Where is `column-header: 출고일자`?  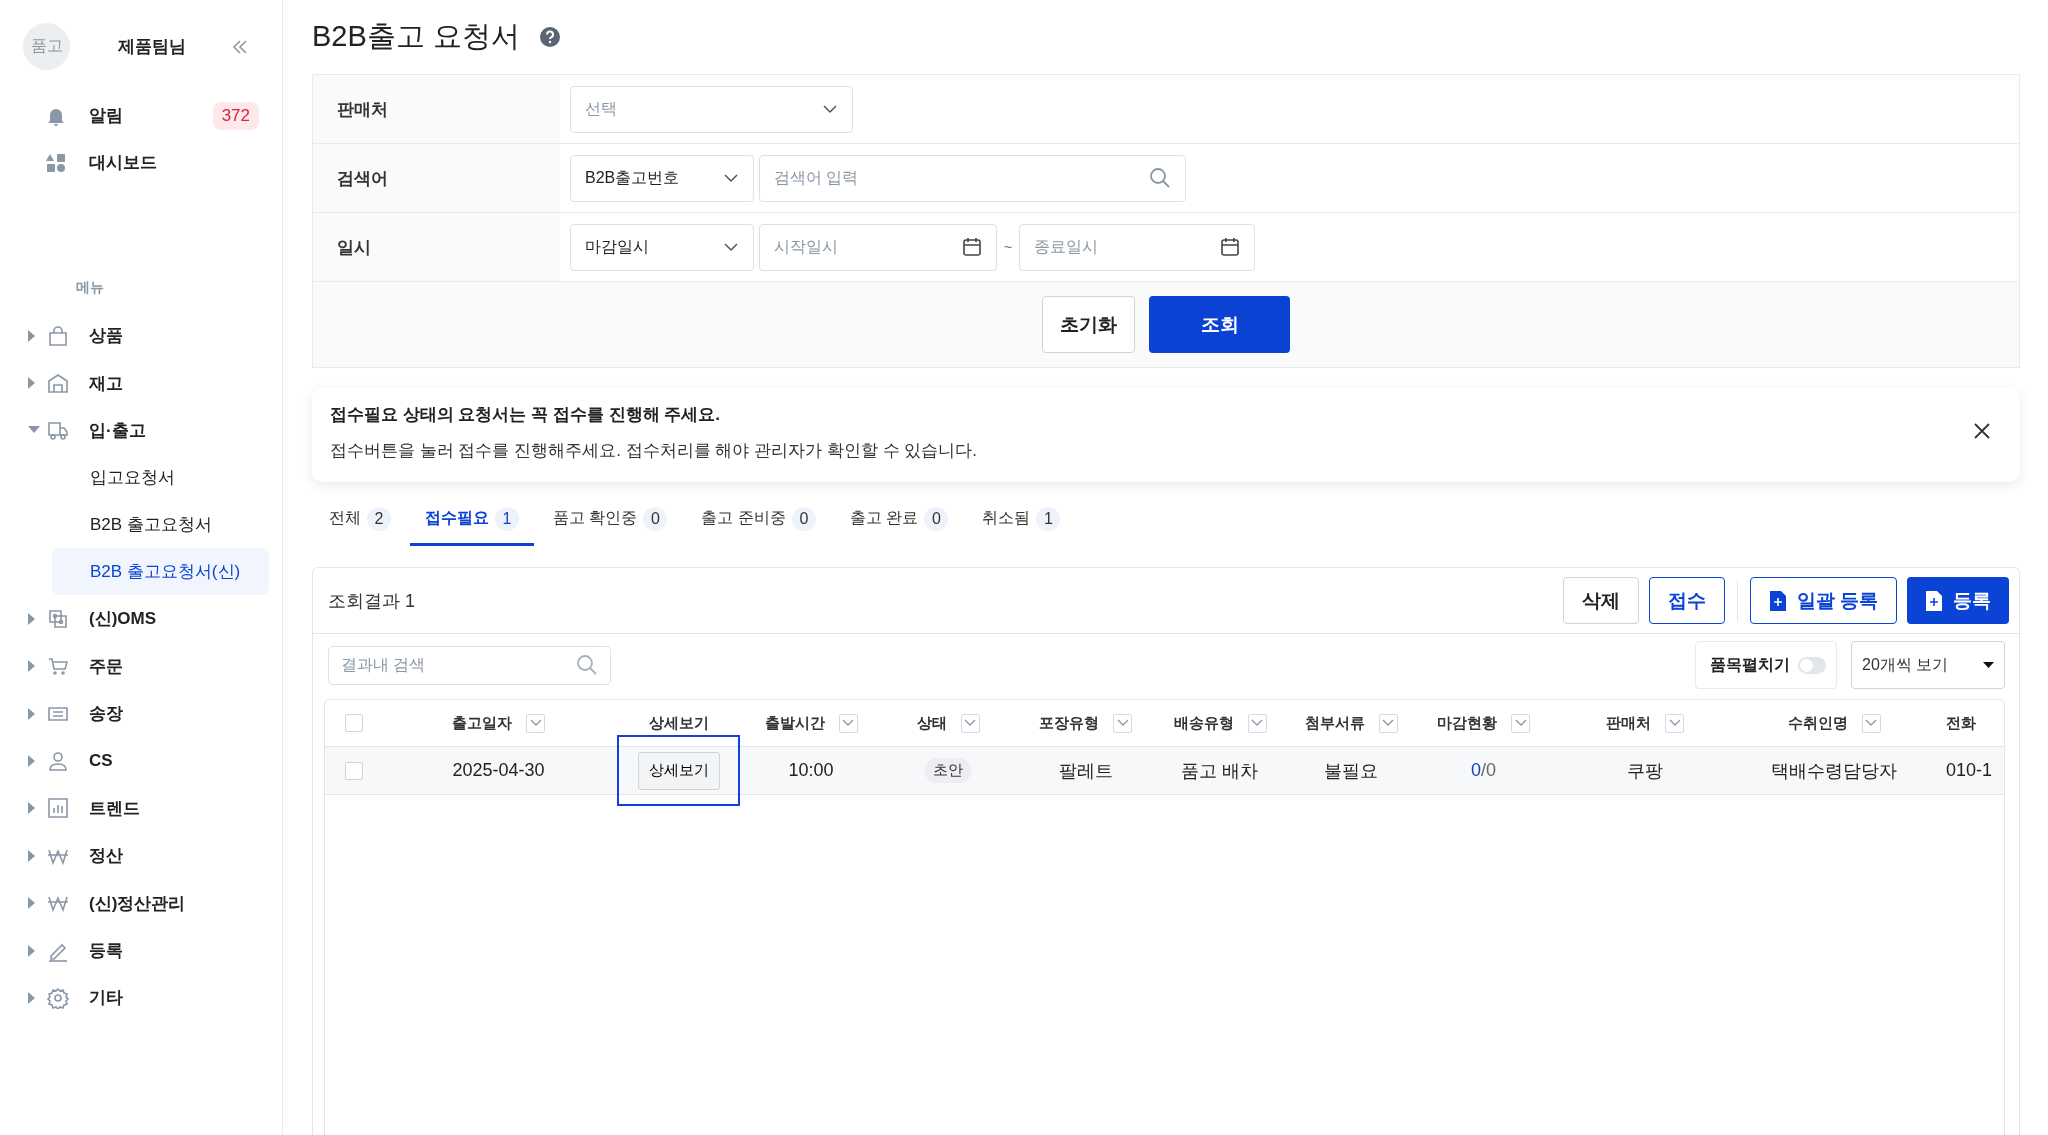
column-header: 출고일자 is located at coordinates (482, 723).